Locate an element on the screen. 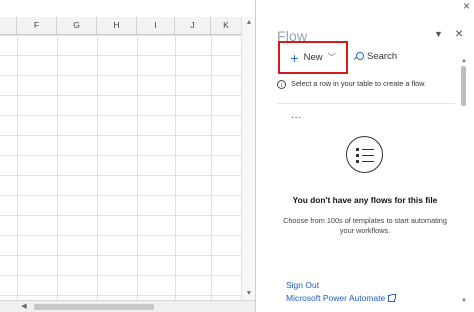  column-header-h: H is located at coordinates (117, 25).